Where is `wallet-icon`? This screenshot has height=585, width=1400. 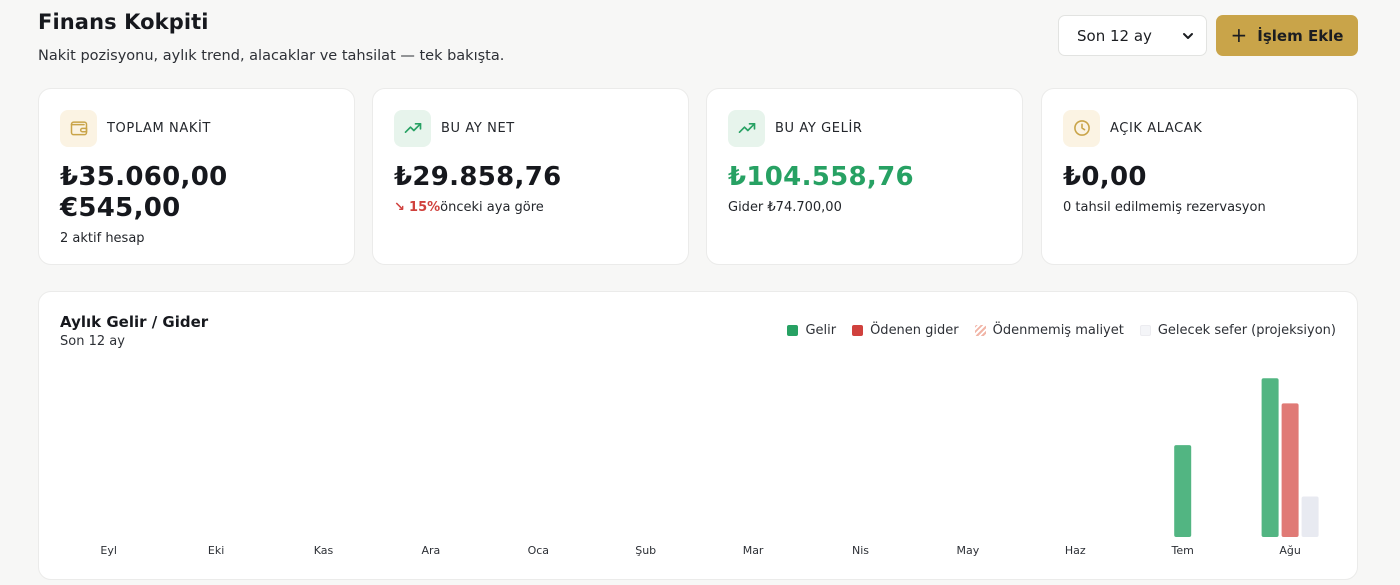 wallet-icon is located at coordinates (78, 128).